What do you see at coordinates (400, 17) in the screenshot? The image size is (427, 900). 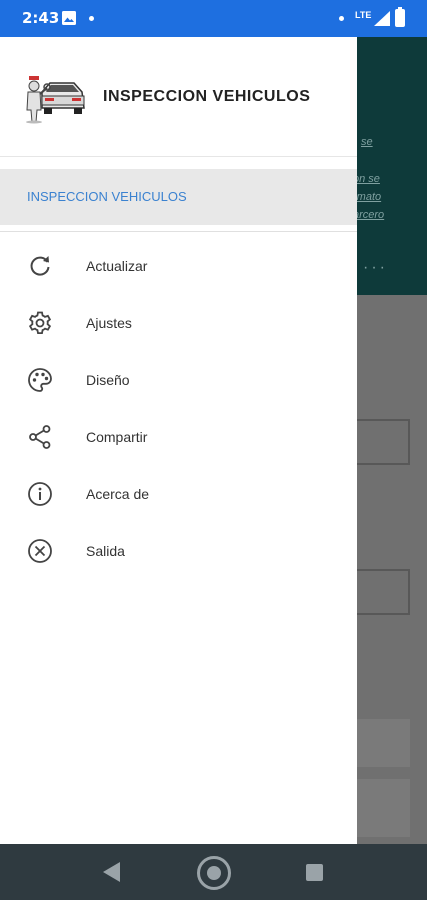 I see `battery-icon` at bounding box center [400, 17].